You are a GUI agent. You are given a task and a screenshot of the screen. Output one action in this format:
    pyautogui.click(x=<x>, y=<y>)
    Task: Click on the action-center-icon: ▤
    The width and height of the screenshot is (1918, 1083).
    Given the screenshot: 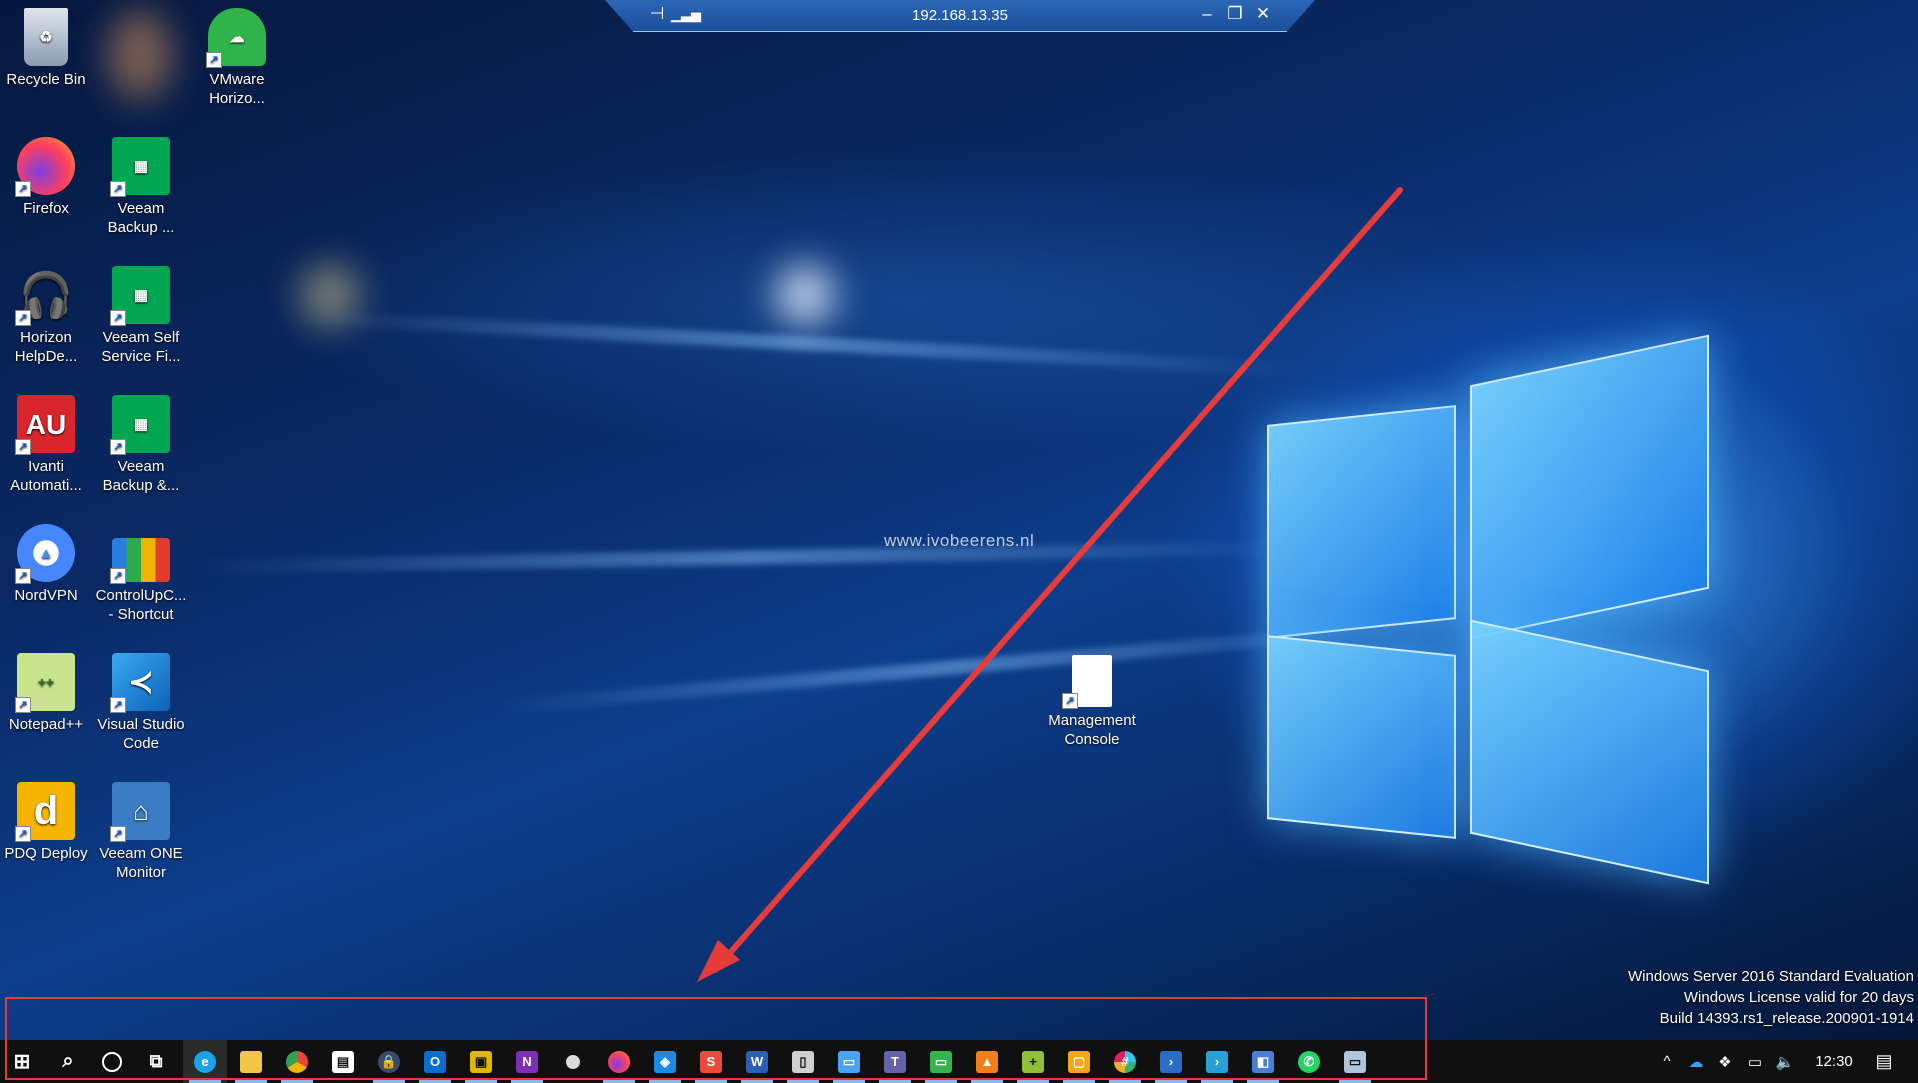 What is the action you would take?
    pyautogui.click(x=1884, y=1061)
    